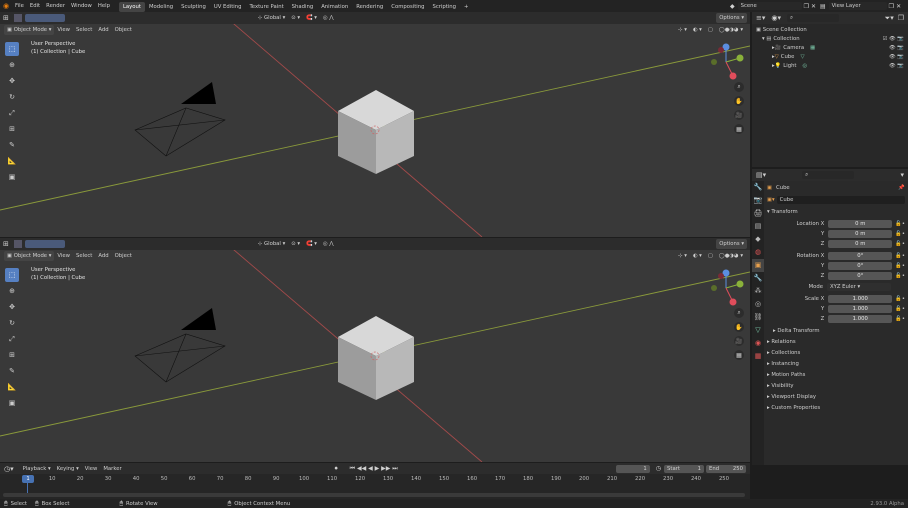 This screenshot has height=508, width=908. What do you see at coordinates (12, 49) in the screenshot?
I see `select-tool-icon: ⬚` at bounding box center [12, 49].